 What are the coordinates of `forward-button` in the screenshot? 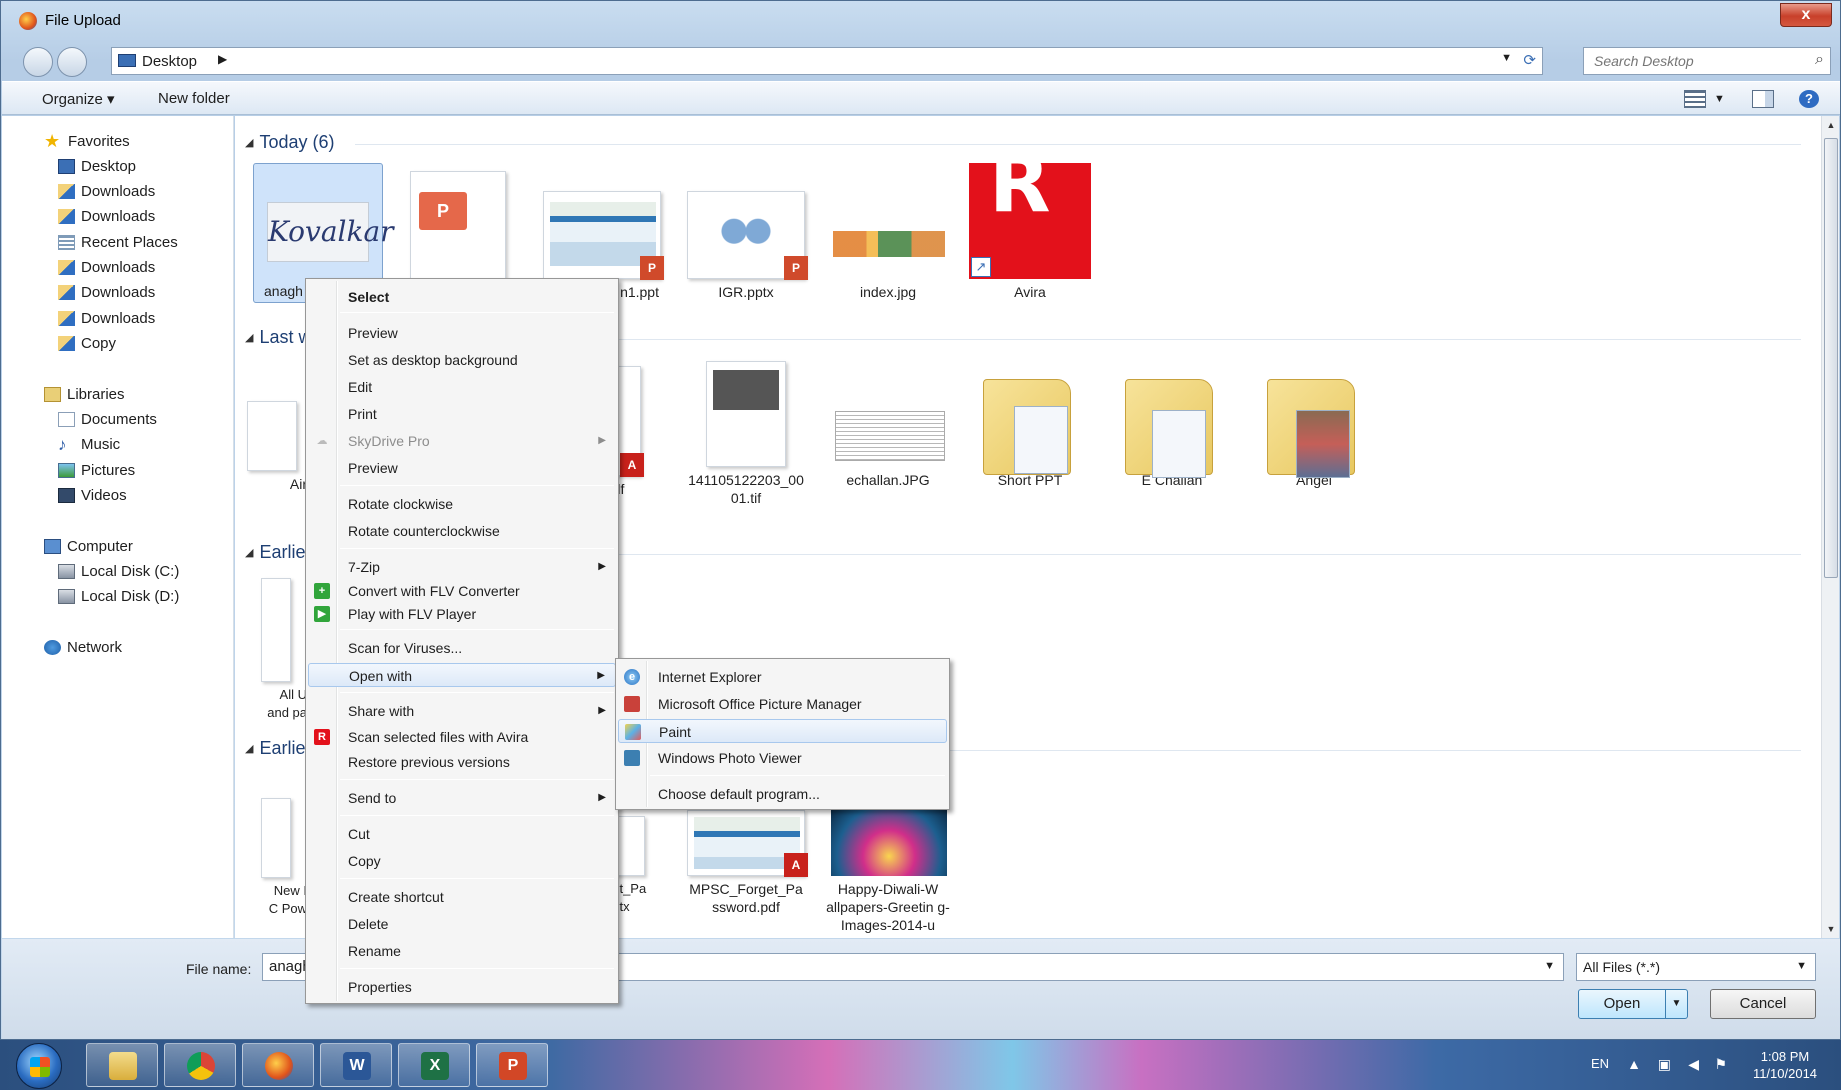 It's located at (72, 62).